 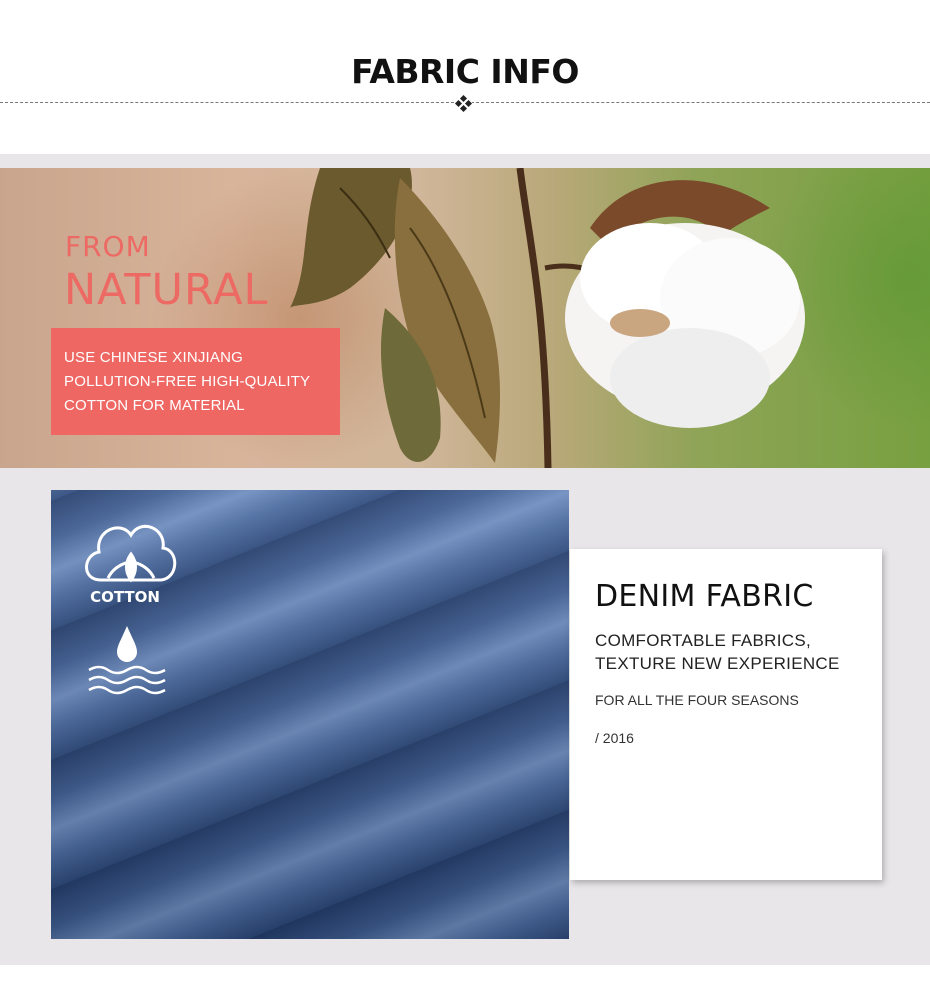 What do you see at coordinates (465, 71) in the screenshot?
I see `page-title: FABRIC INFO` at bounding box center [465, 71].